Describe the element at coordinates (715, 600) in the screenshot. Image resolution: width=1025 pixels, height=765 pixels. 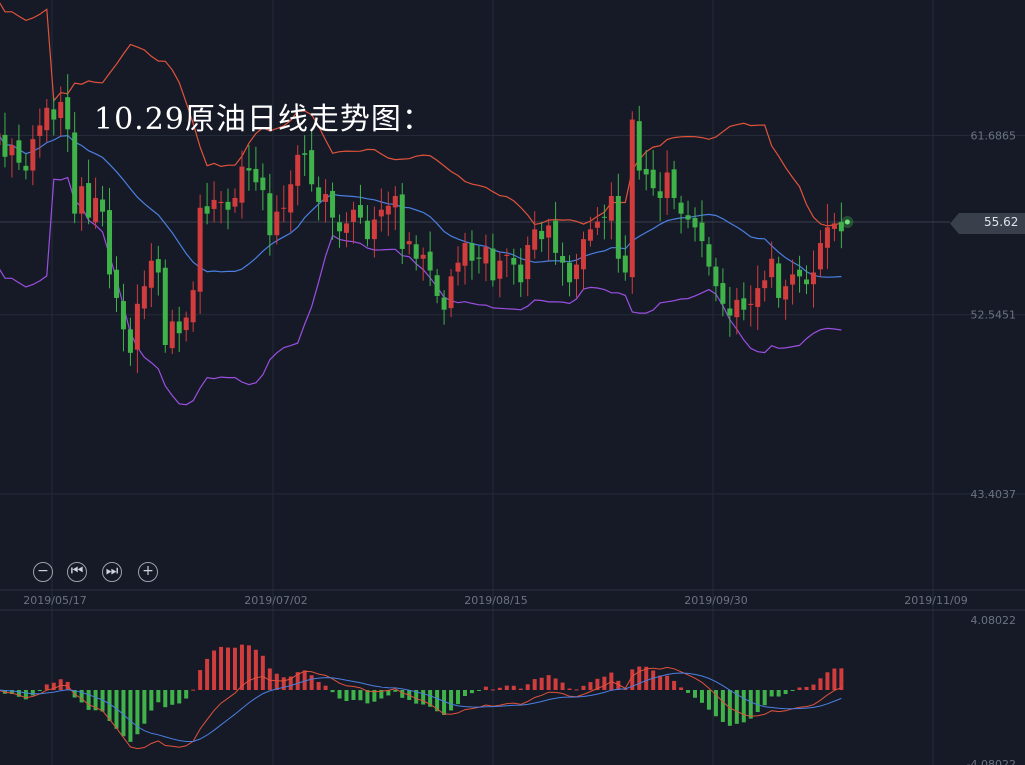
I see `x-tick-label: 2019/09/30` at that location.